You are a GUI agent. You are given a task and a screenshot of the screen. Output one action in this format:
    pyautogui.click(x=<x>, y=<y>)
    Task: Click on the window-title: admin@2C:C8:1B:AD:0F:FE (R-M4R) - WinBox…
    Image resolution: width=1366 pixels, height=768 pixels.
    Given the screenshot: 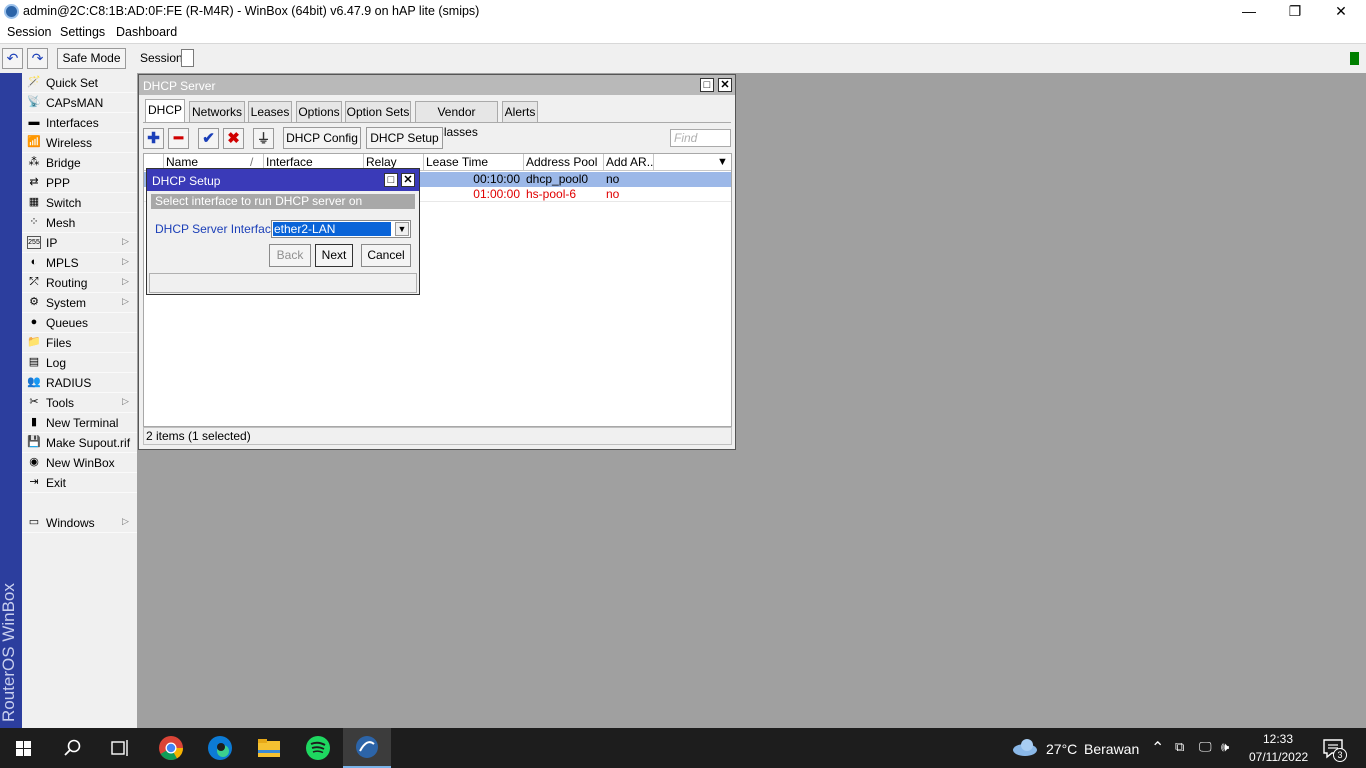 What is the action you would take?
    pyautogui.click(x=251, y=11)
    